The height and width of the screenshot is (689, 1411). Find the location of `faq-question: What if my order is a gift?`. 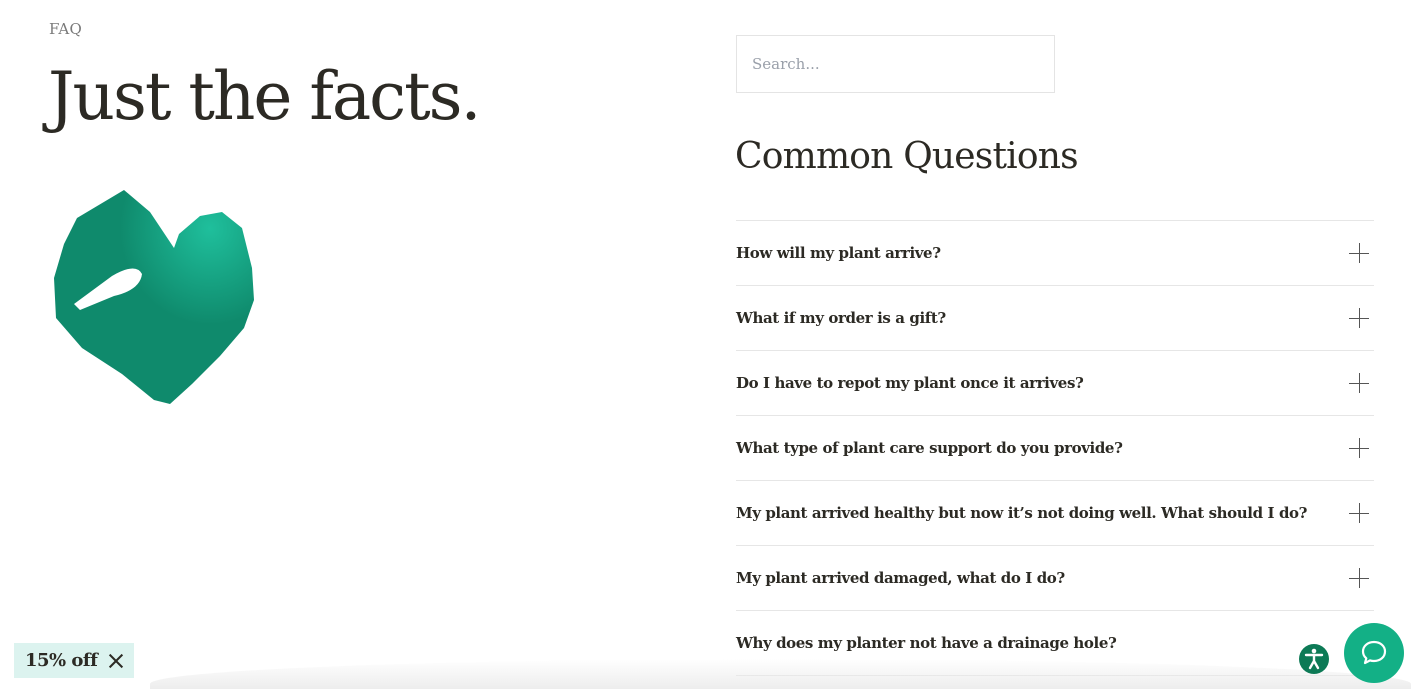

faq-question: What if my order is a gift? is located at coordinates (841, 318).